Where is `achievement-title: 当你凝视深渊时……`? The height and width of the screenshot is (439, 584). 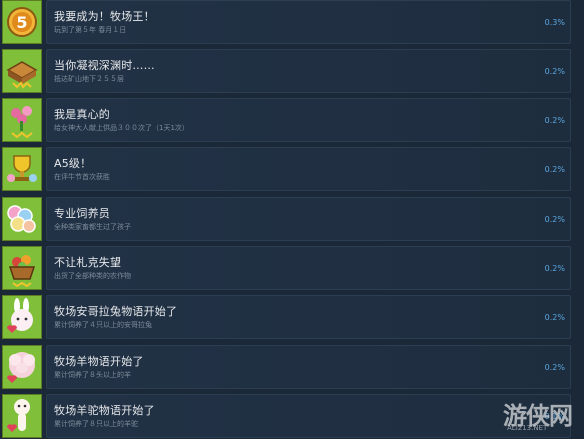
achievement-title: 当你凝视深渊时…… is located at coordinates (104, 65).